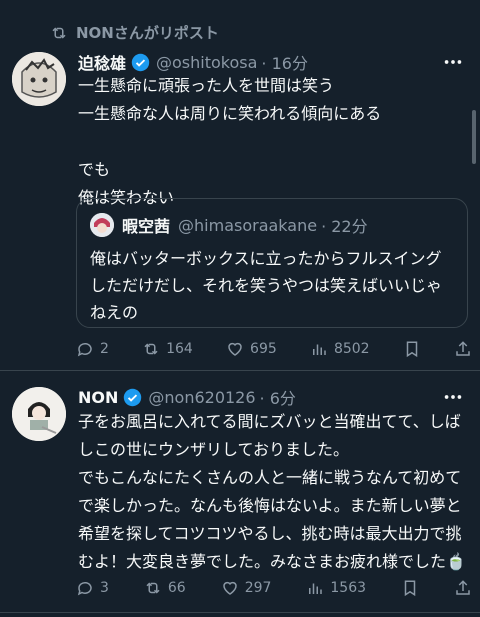 The image size is (480, 617). Describe the element at coordinates (206, 62) in the screenshot. I see `handle: @oshitokosa` at that location.